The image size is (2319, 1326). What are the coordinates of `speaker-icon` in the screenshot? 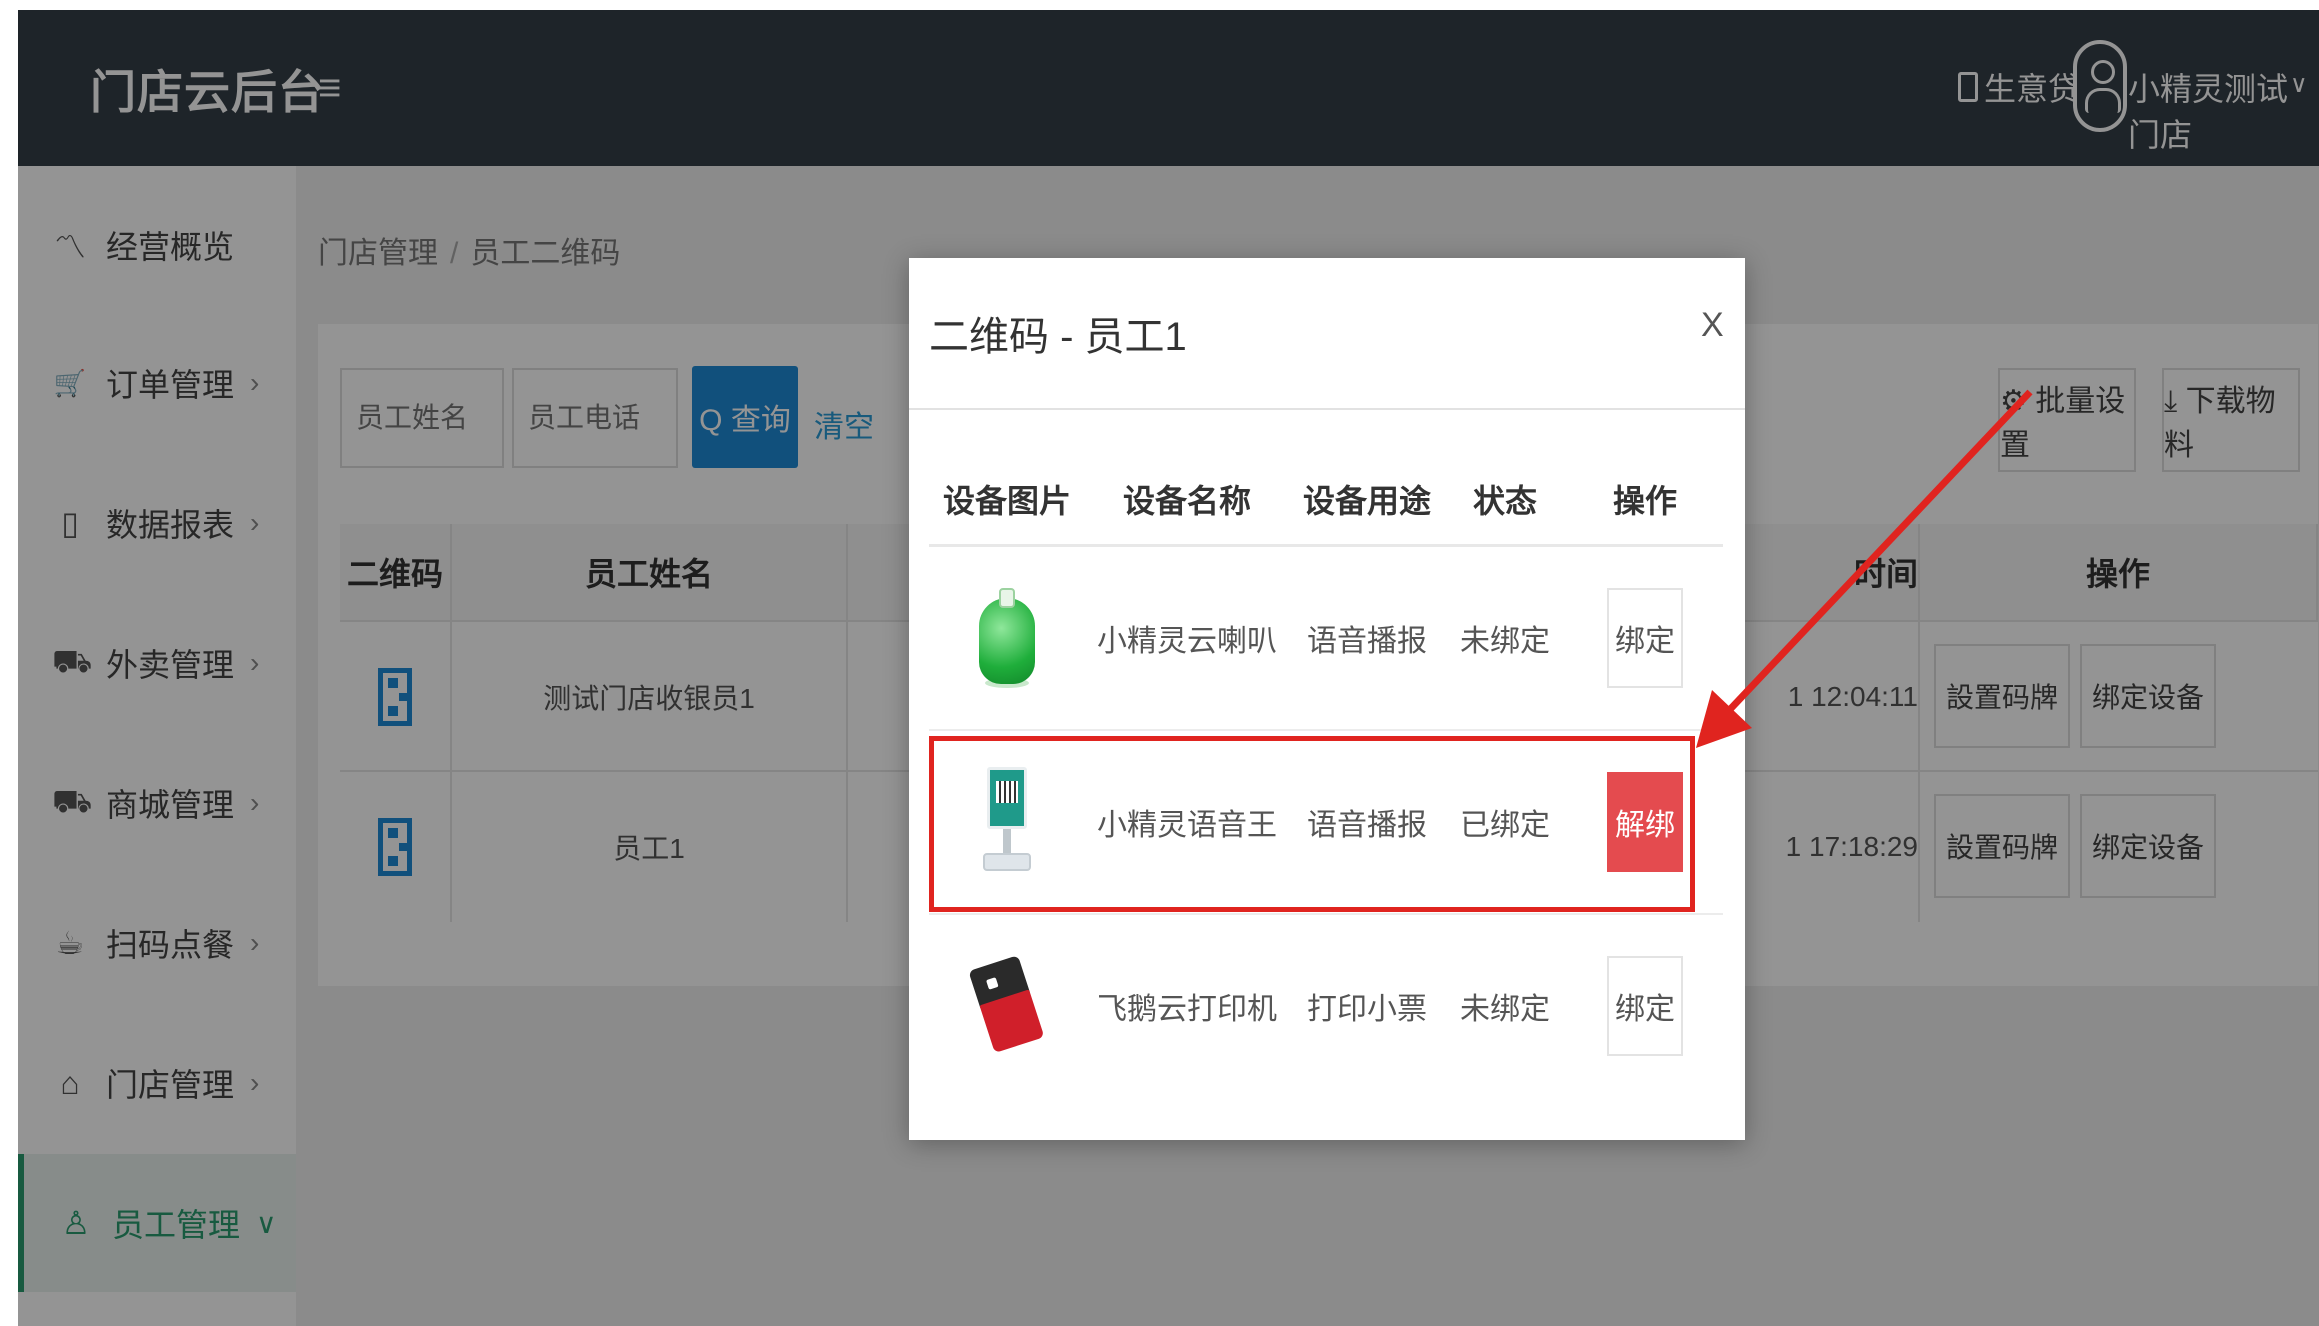 It's located at (1007, 638).